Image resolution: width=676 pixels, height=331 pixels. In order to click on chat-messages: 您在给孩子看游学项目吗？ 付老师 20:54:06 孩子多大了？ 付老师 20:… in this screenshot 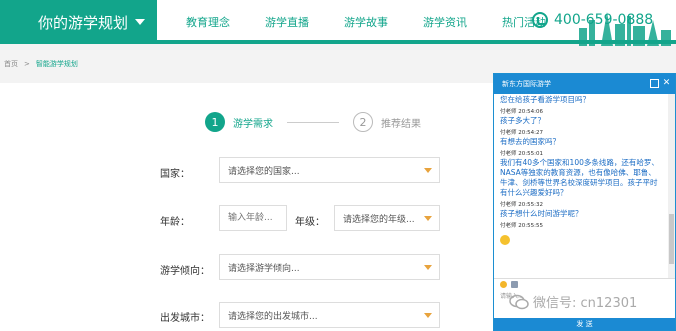, I will do `click(581, 186)`.